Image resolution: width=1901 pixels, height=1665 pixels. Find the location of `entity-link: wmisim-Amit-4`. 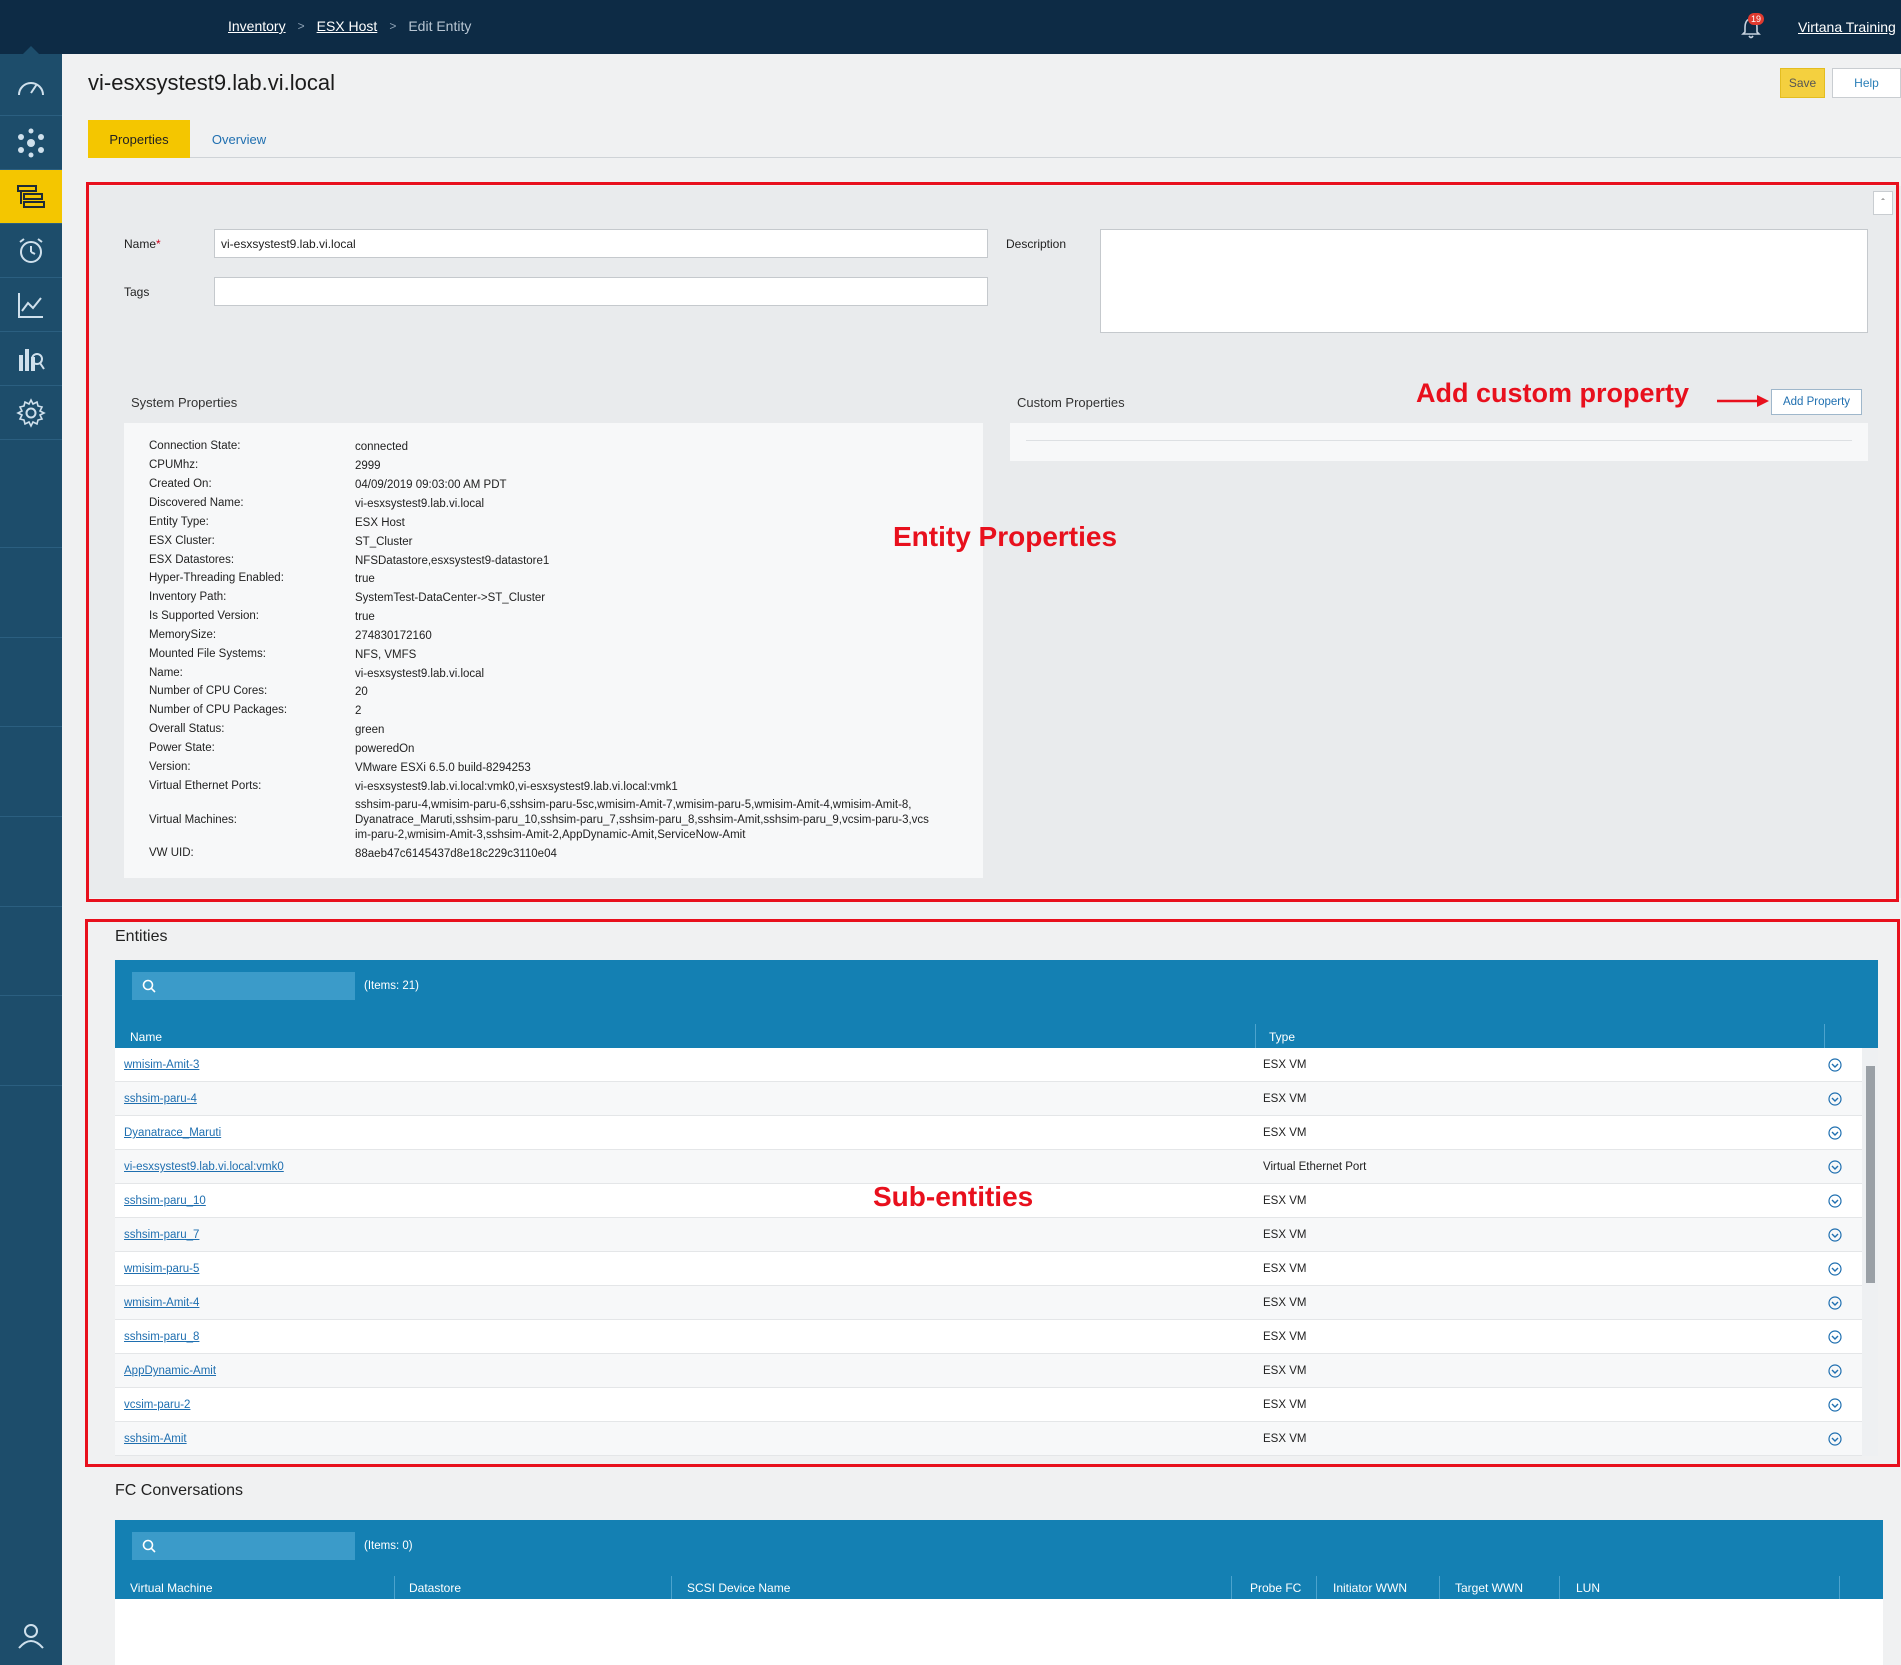

entity-link: wmisim-Amit-4 is located at coordinates (161, 1303).